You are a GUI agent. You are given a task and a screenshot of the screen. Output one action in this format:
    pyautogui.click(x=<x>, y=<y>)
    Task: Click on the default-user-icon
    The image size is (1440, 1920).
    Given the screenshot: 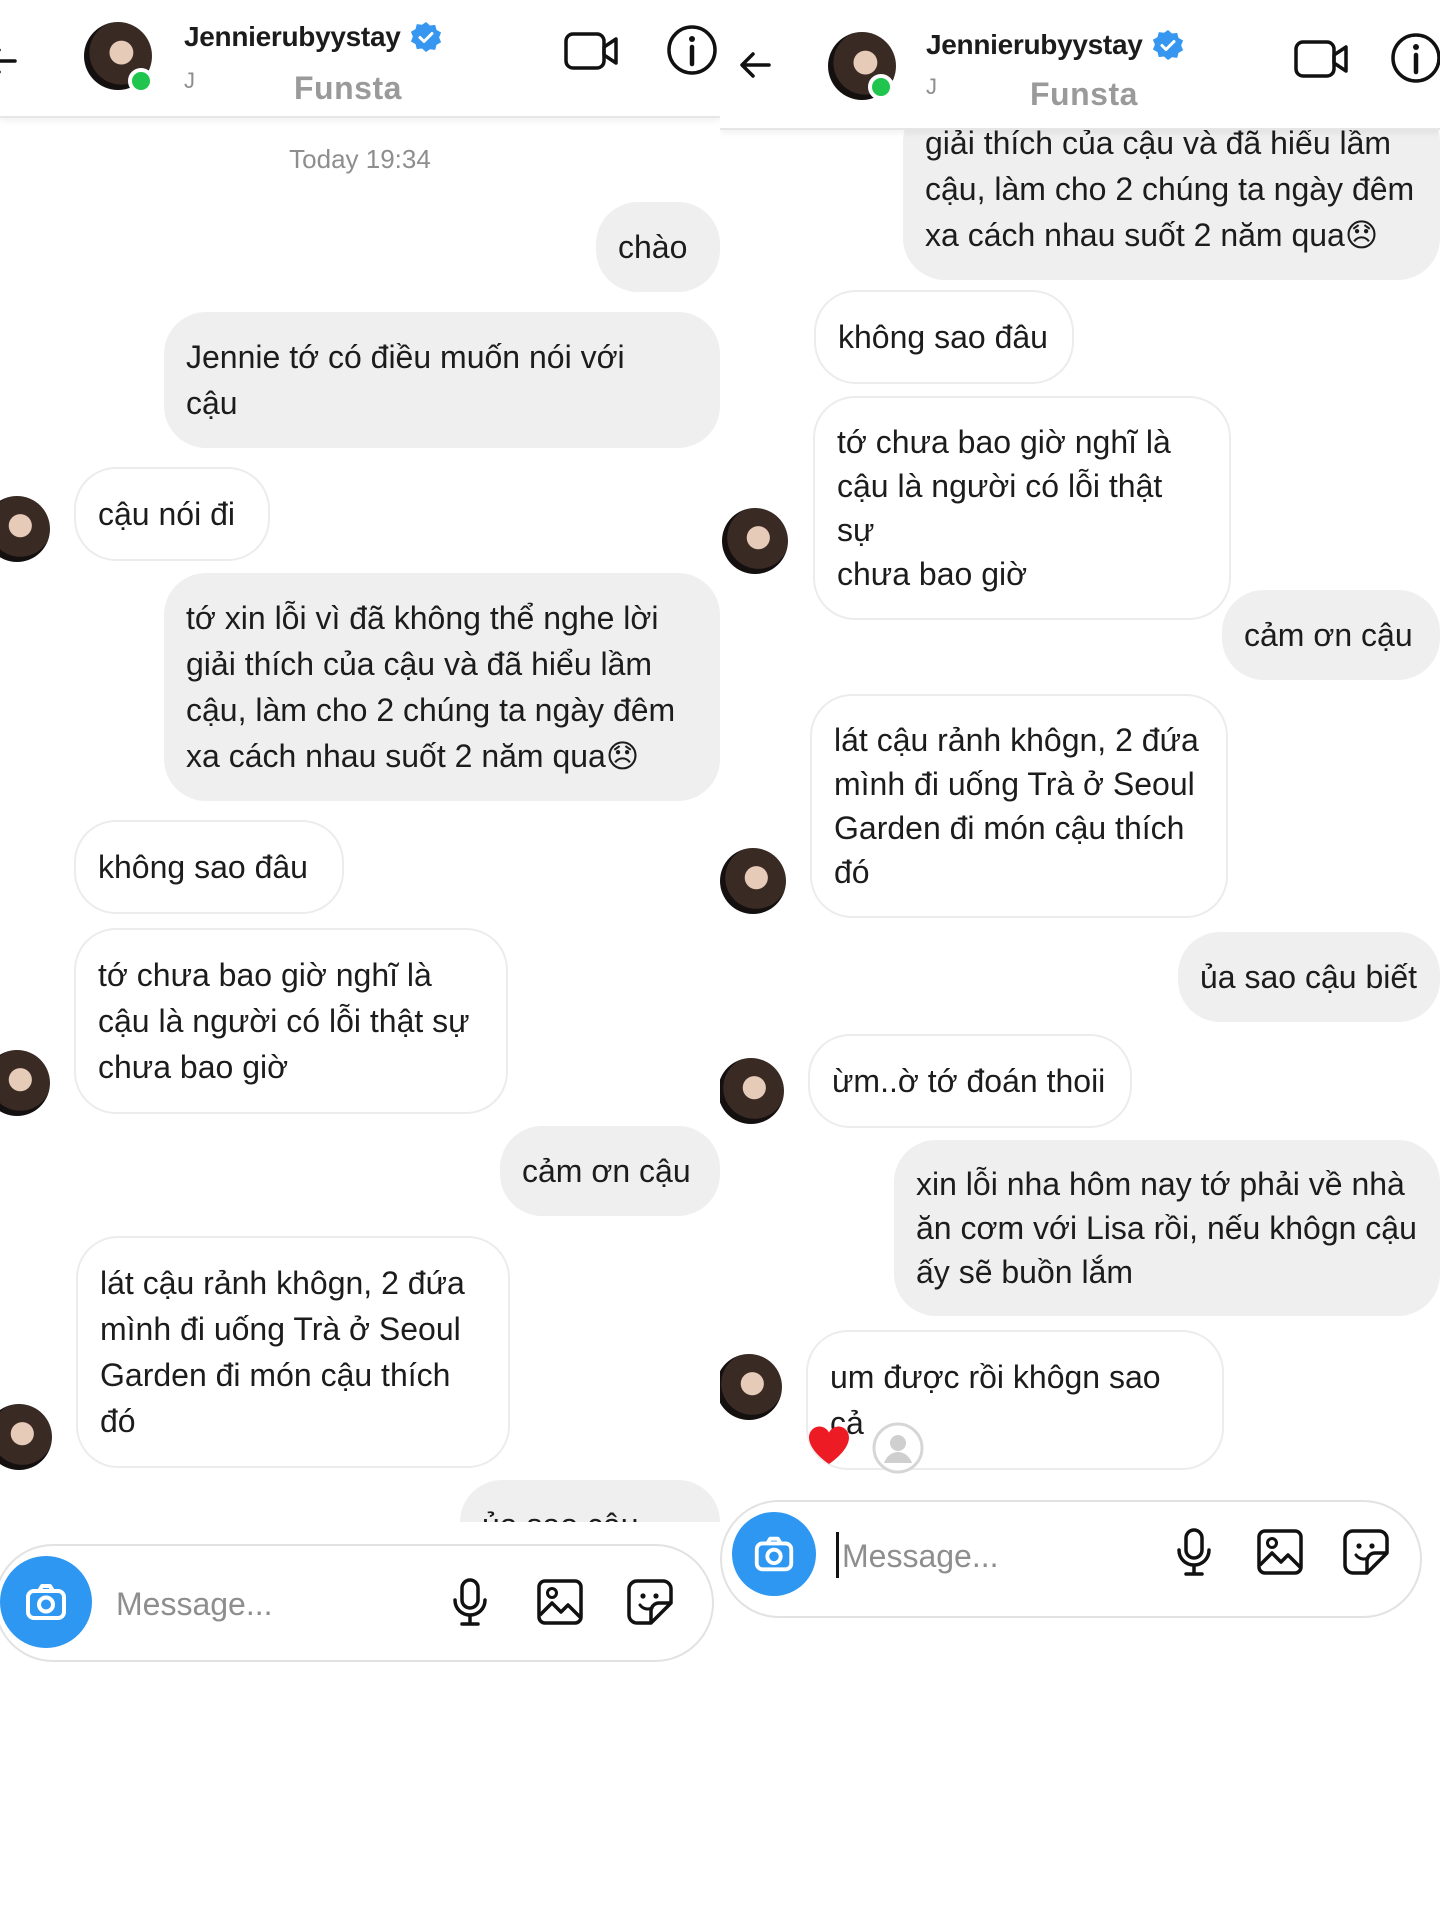 What is the action you would take?
    pyautogui.click(x=898, y=1448)
    